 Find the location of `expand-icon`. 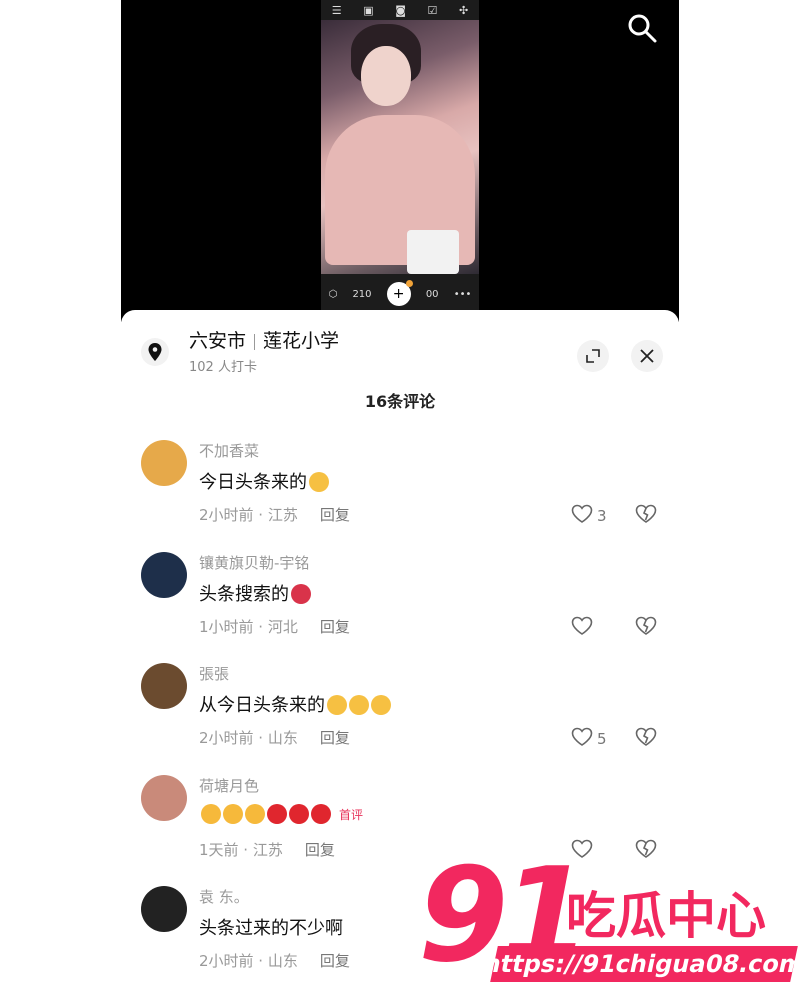

expand-icon is located at coordinates (593, 356).